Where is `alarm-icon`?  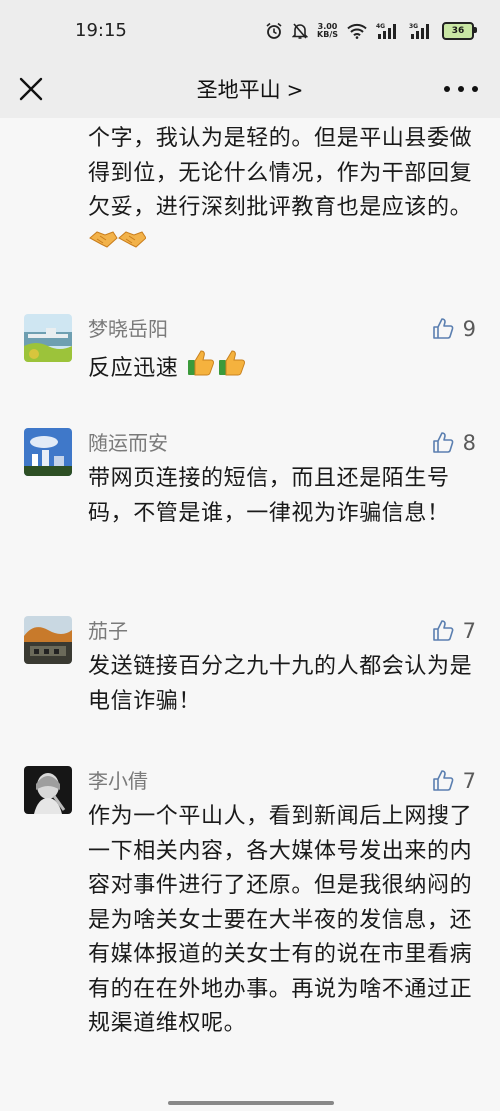
alarm-icon is located at coordinates (274, 31).